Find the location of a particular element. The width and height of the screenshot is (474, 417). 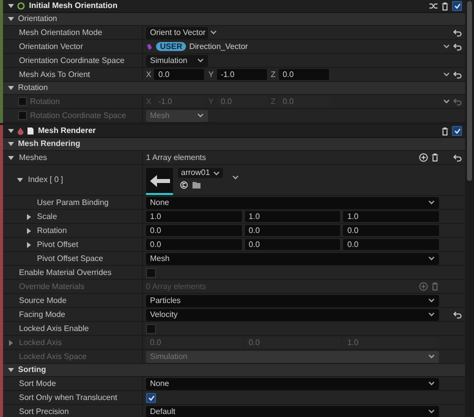

axis-label: Z is located at coordinates (273, 74).